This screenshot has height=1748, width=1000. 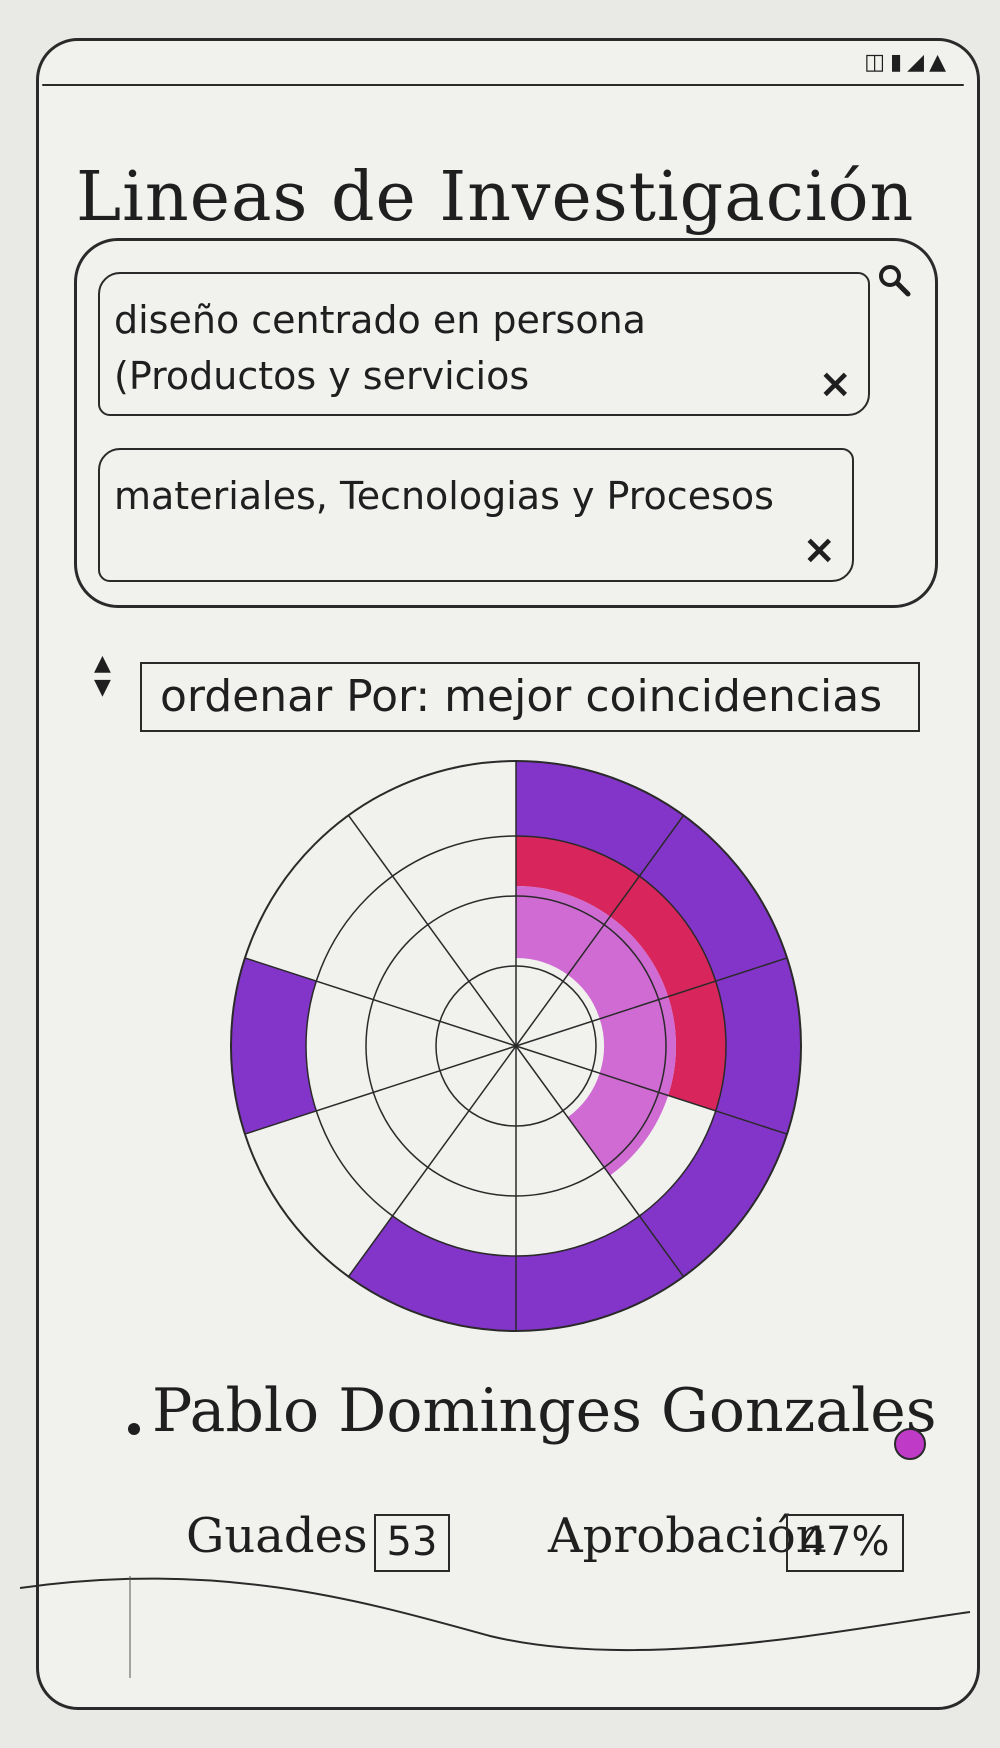 What do you see at coordinates (910, 1444) in the screenshot?
I see `status-indicator` at bounding box center [910, 1444].